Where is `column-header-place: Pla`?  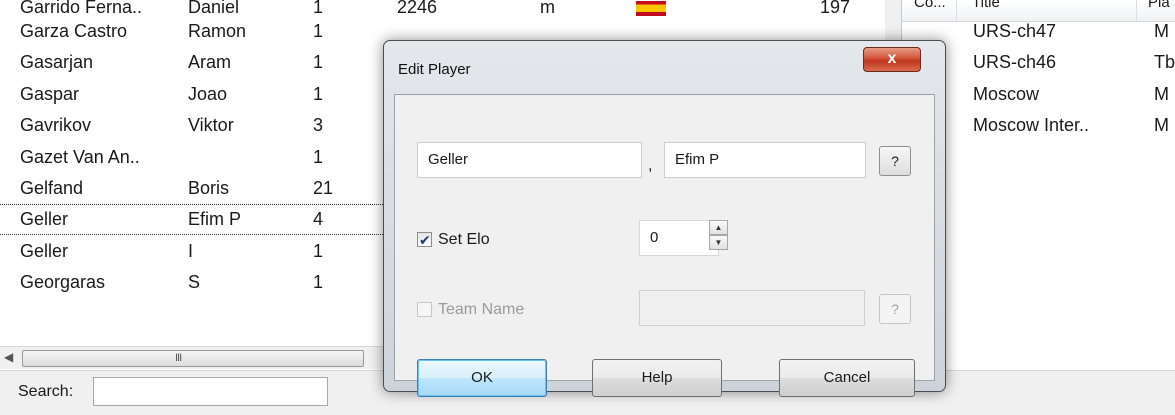 column-header-place: Pla is located at coordinates (1159, 5).